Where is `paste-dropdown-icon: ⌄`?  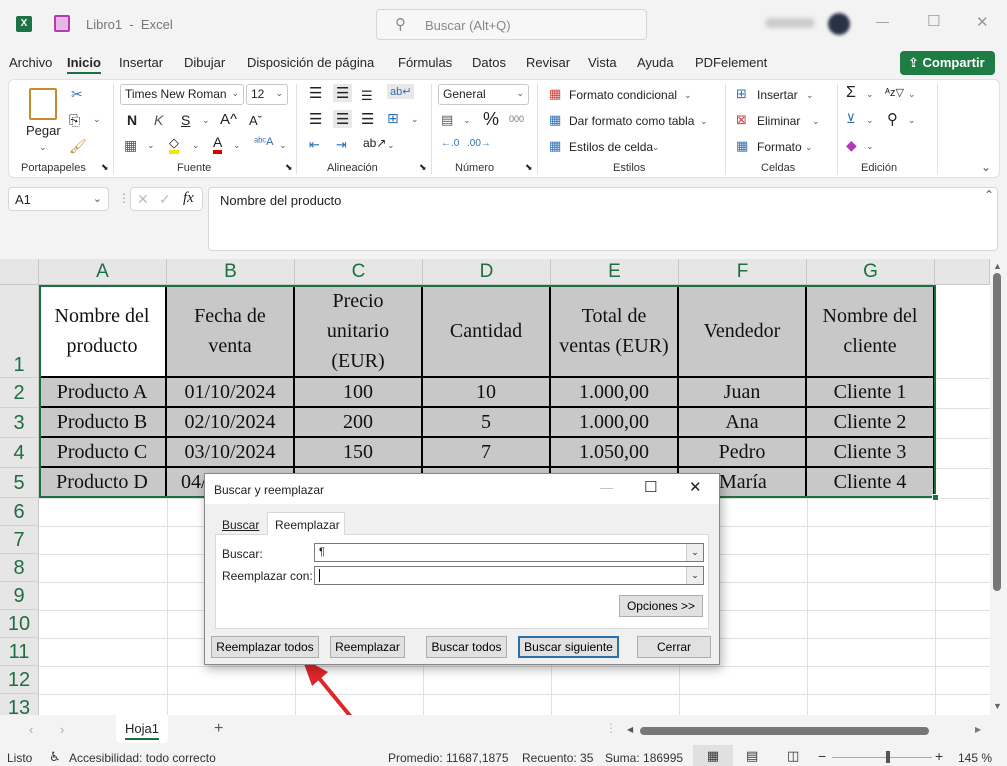
paste-dropdown-icon: ⌄ is located at coordinates (43, 147).